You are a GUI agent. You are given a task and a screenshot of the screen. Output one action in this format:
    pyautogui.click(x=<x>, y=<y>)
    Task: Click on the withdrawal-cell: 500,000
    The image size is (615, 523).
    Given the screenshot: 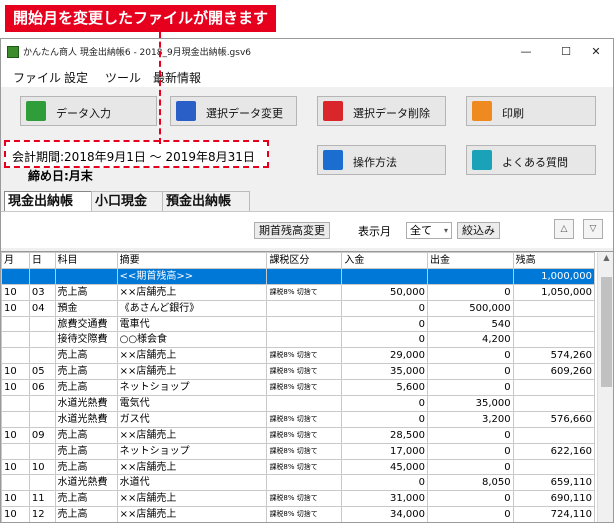 What is the action you would take?
    pyautogui.click(x=470, y=308)
    